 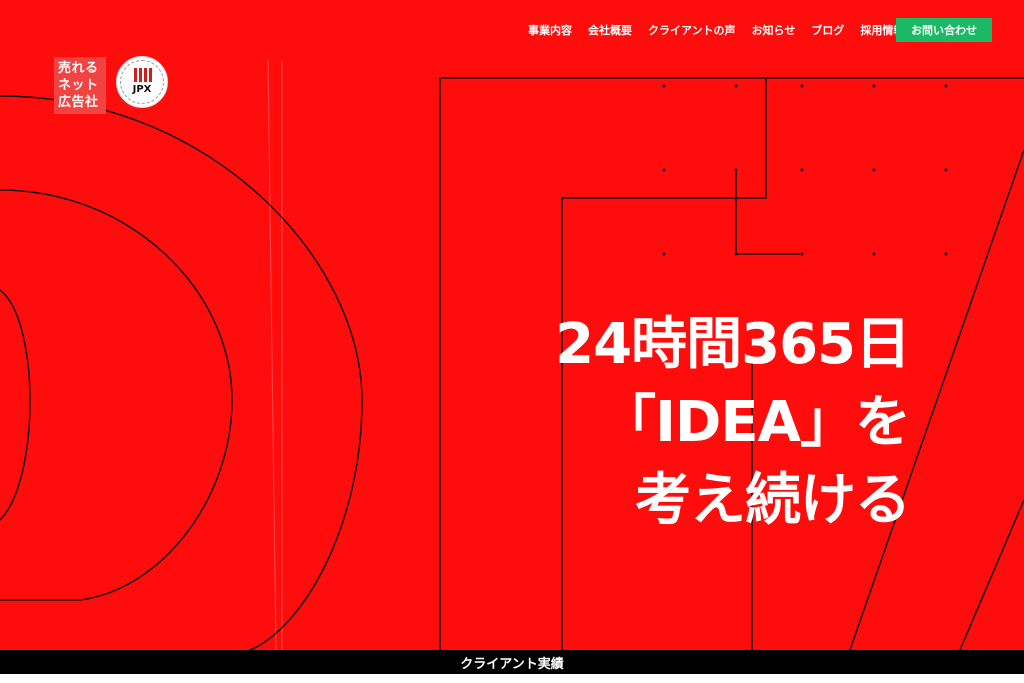 What do you see at coordinates (692, 30) in the screenshot?
I see `nav-item-client-voices: クライアントの声` at bounding box center [692, 30].